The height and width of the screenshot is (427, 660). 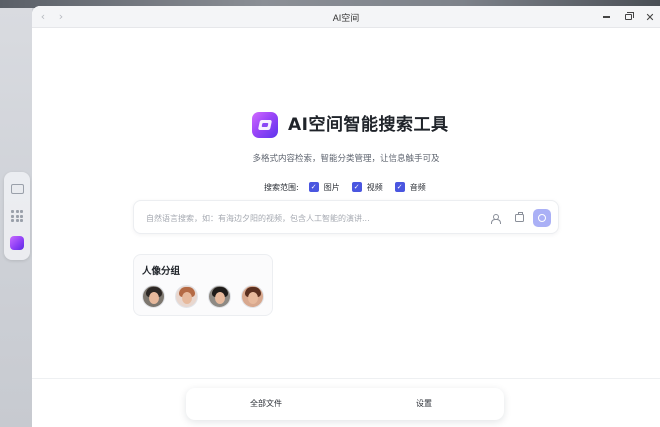 I want to click on bottom-divider, so click(x=346, y=378).